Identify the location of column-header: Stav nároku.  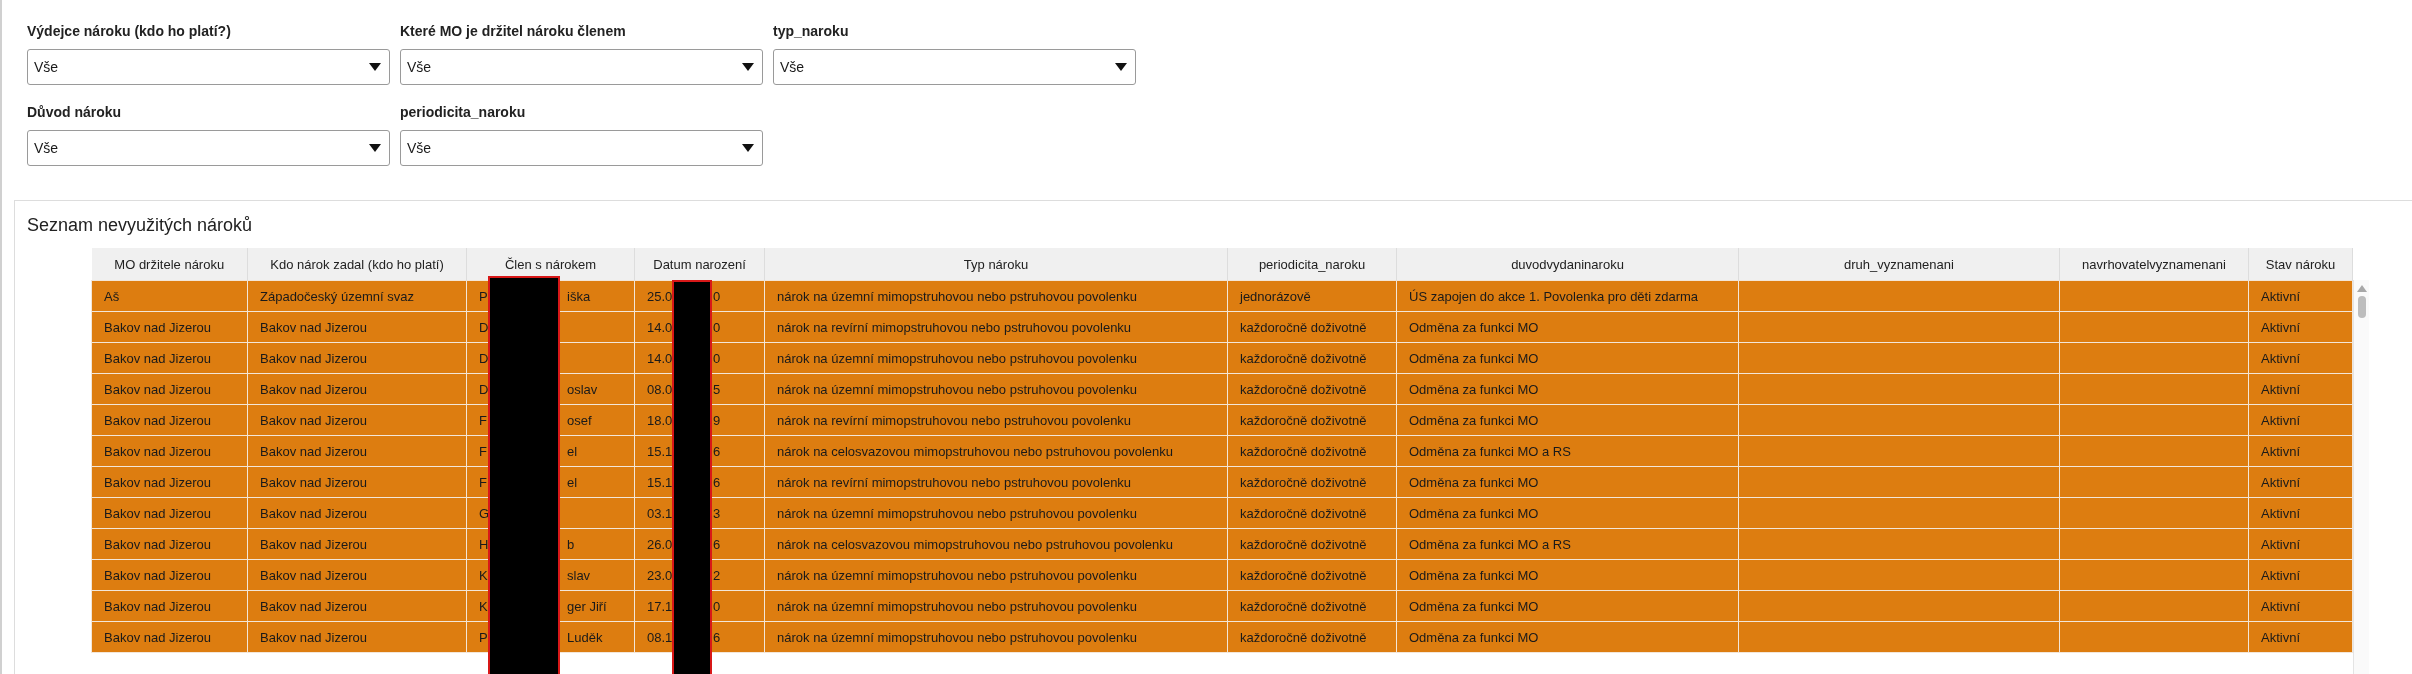
(2300, 264).